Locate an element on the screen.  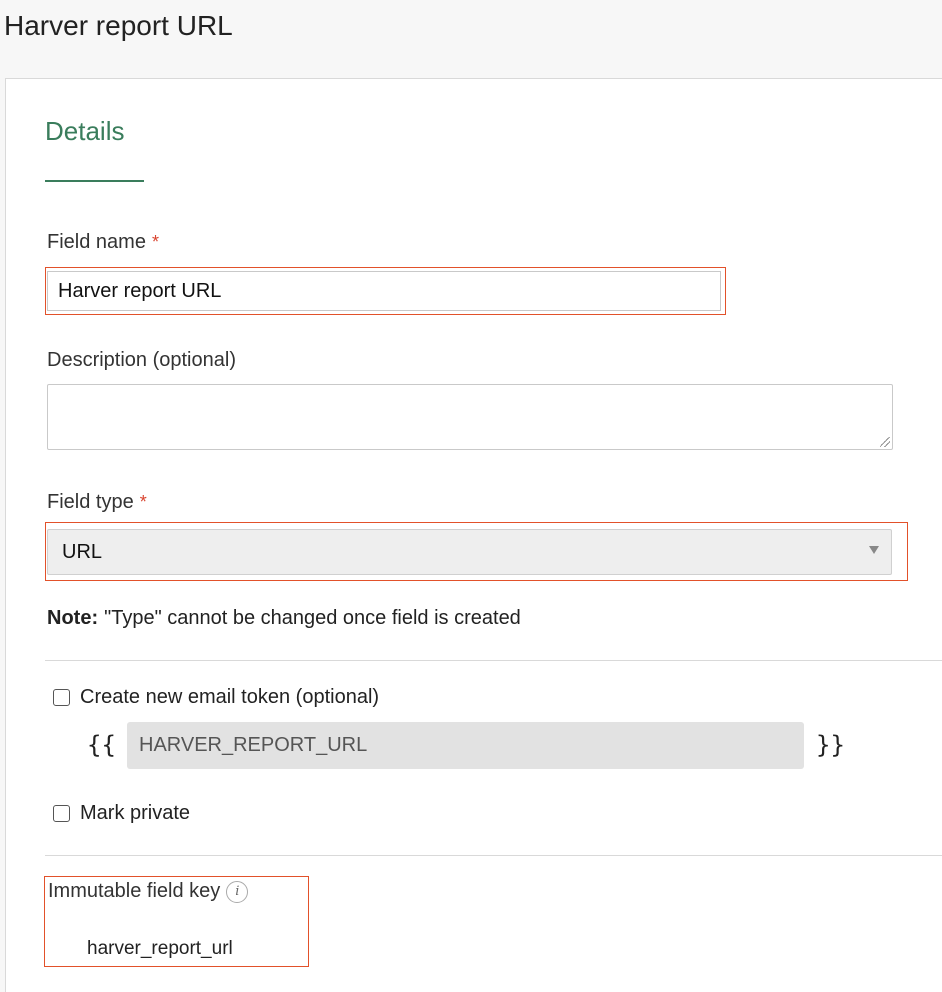
description-textarea is located at coordinates (470, 417).